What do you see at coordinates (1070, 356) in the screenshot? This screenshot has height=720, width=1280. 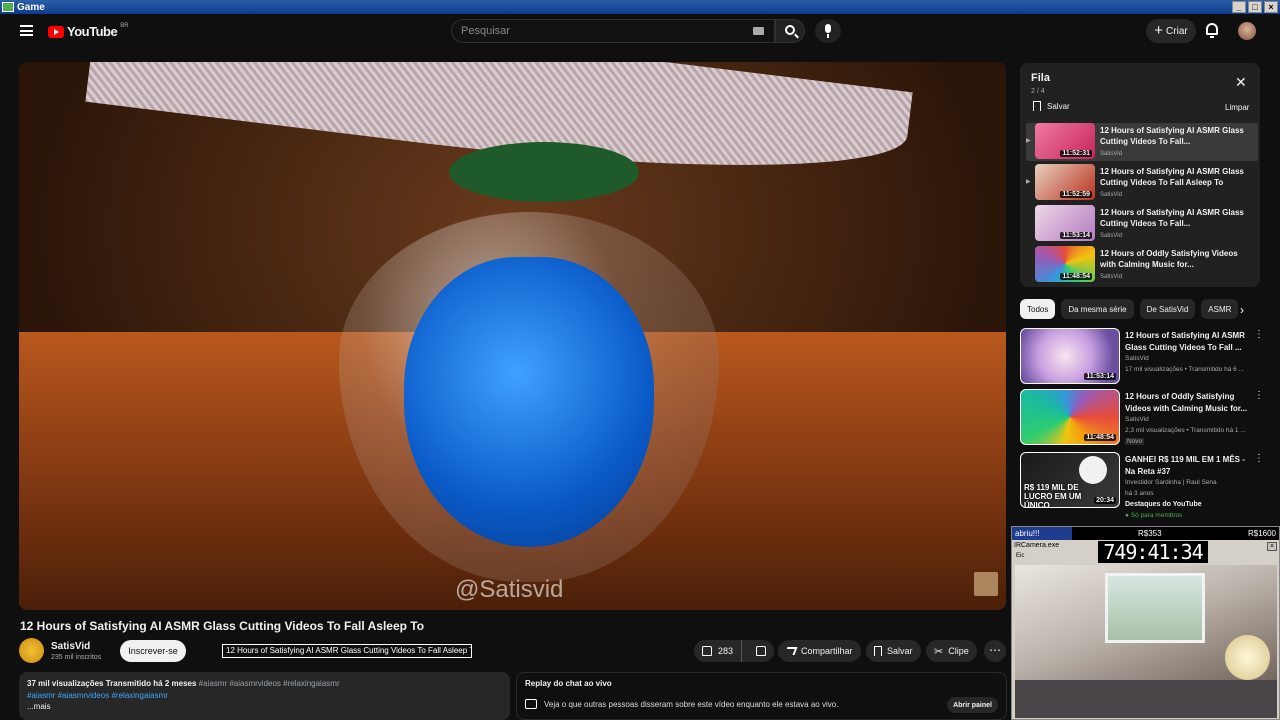 I see `video-thumbnail: 11:53:14` at bounding box center [1070, 356].